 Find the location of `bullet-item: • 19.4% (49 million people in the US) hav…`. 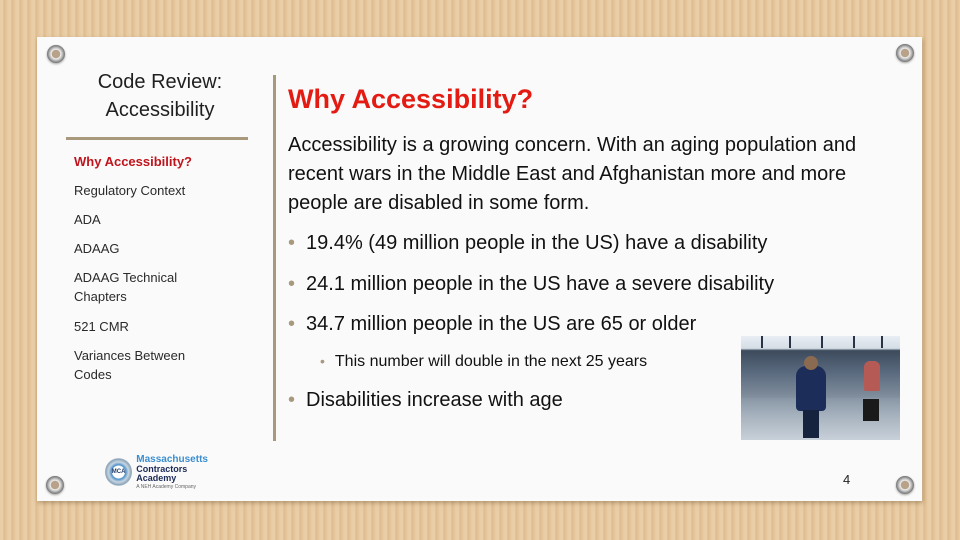

bullet-item: • 19.4% (49 million people in the US) hav… is located at coordinates (527, 243).